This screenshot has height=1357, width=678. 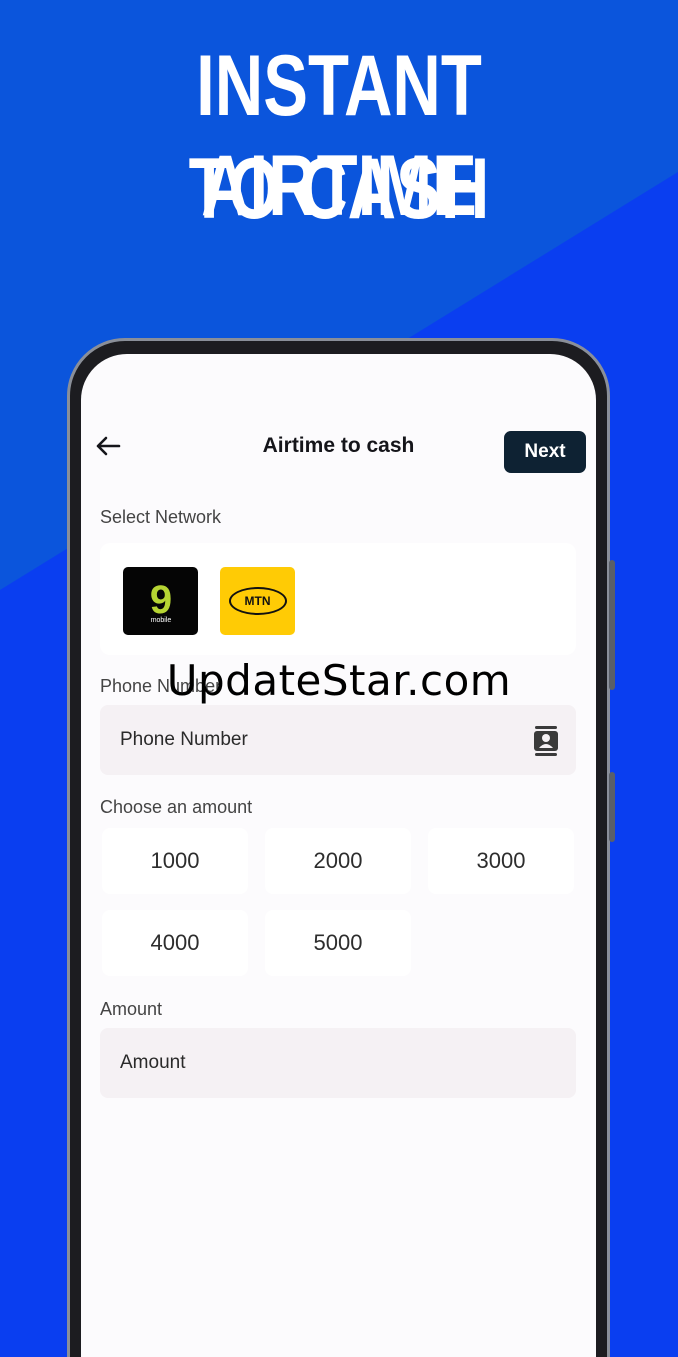 I want to click on next-button: Next, so click(x=545, y=452).